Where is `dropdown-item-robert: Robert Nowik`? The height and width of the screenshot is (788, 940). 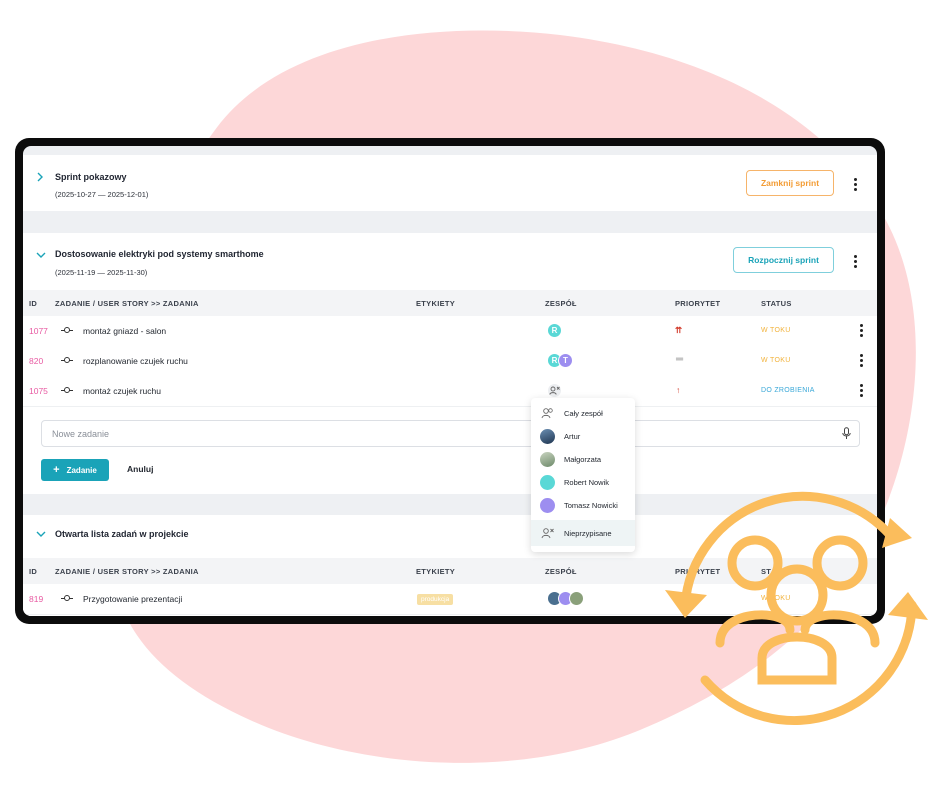 dropdown-item-robert: Robert Nowik is located at coordinates (583, 482).